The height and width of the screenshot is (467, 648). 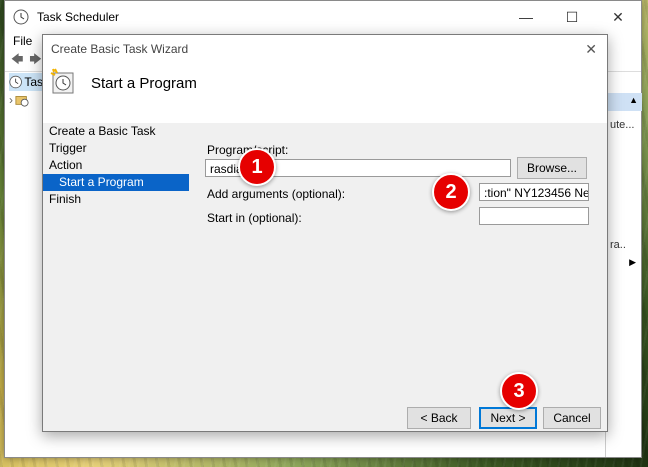 What do you see at coordinates (591, 49) in the screenshot?
I see `wizard-close-button: ✕` at bounding box center [591, 49].